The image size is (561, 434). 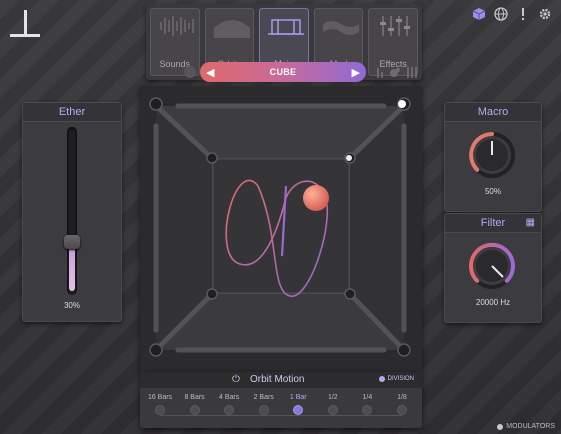 I want to click on triangle-right-icon: ▶, so click(x=356, y=72).